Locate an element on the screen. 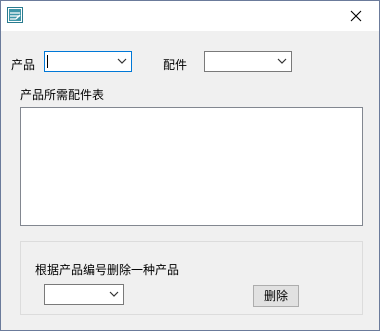 The width and height of the screenshot is (380, 331). part-label: 配件 is located at coordinates (175, 65).